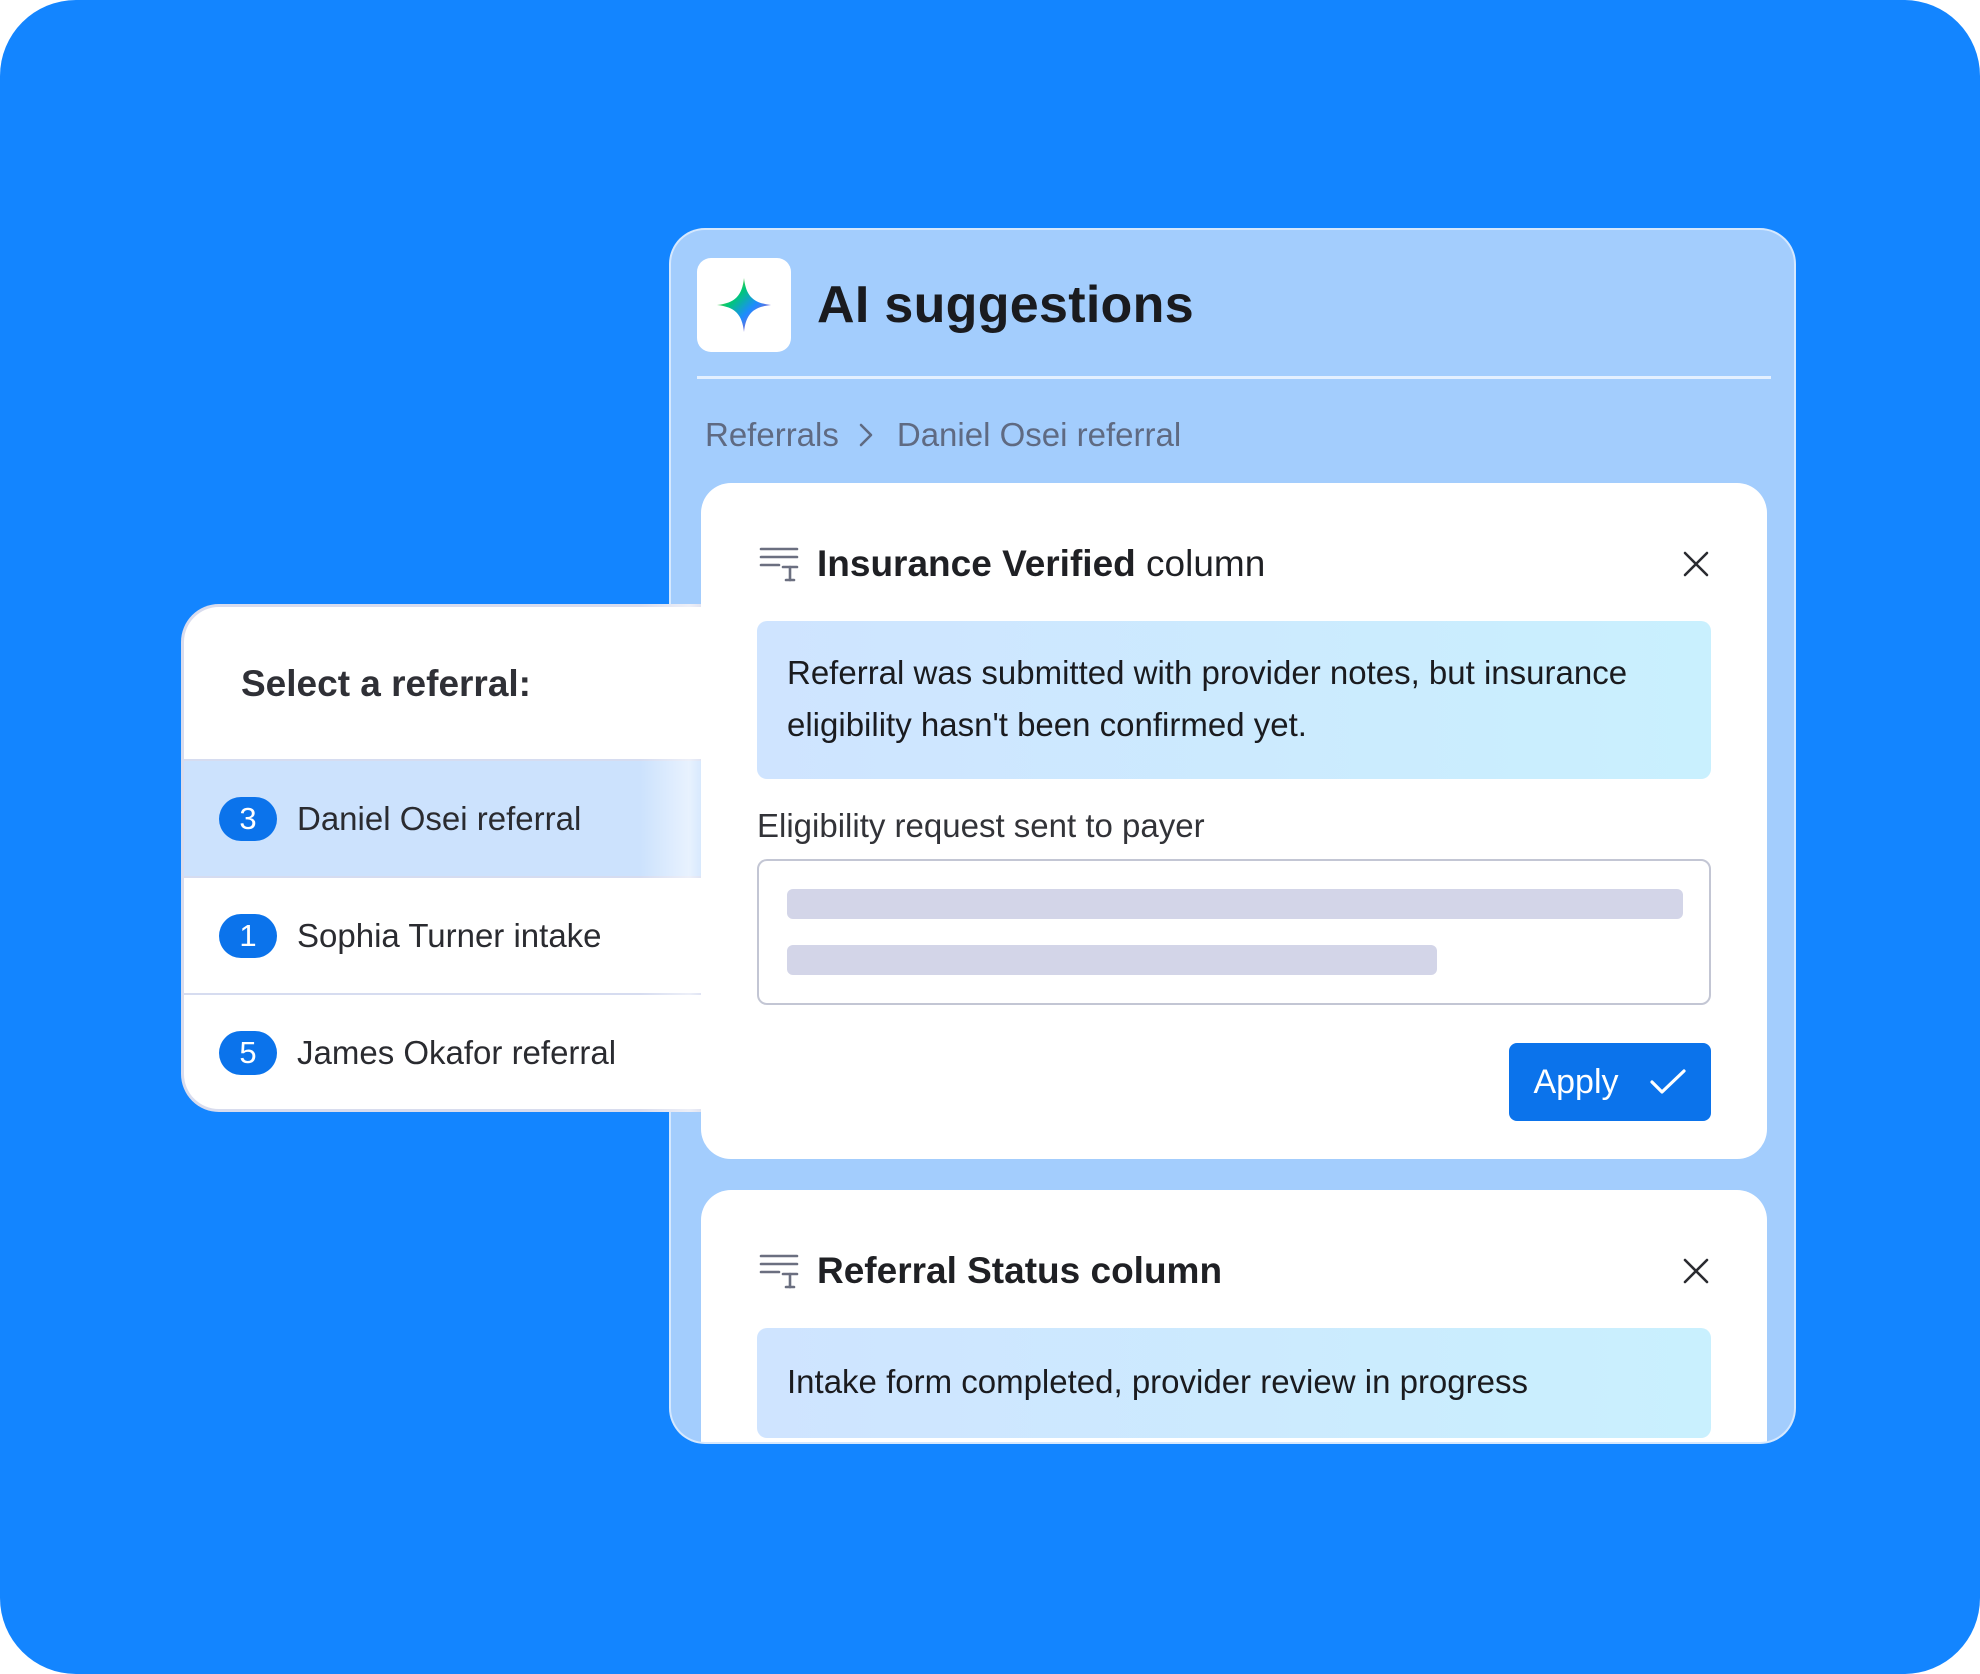 This screenshot has height=1674, width=1980. What do you see at coordinates (248, 818) in the screenshot?
I see `count-badge: 3` at bounding box center [248, 818].